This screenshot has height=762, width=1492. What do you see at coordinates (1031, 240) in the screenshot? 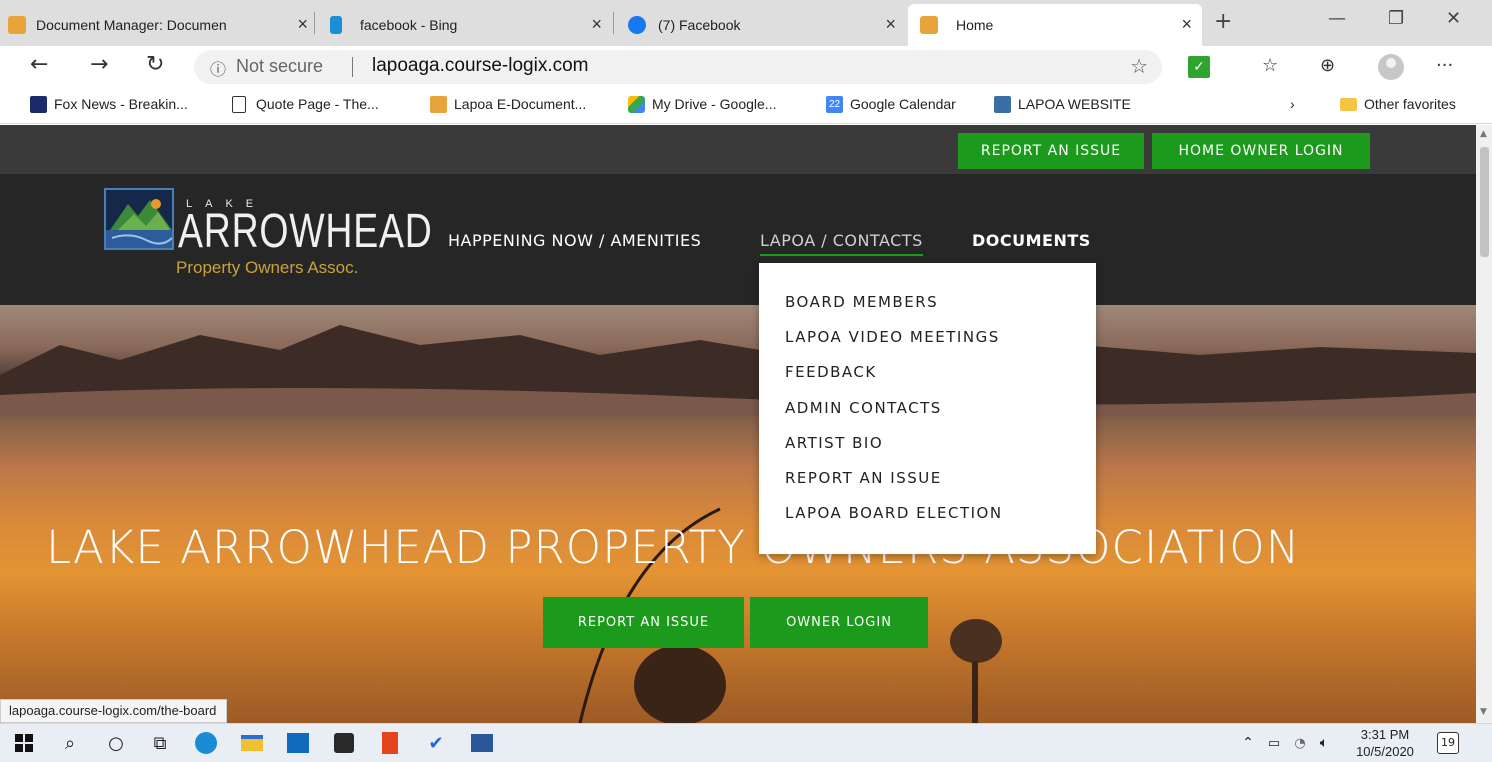
I see `nav-documents: DOCUMENTS` at bounding box center [1031, 240].